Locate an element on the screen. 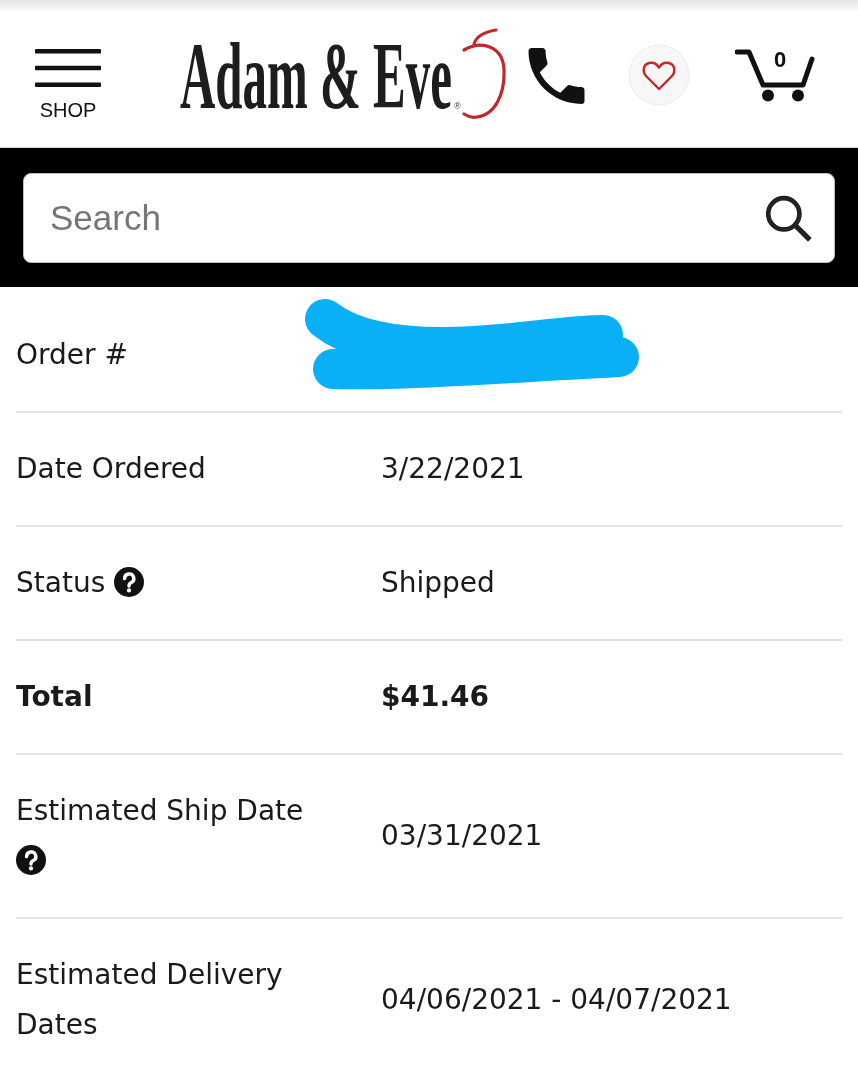 Image resolution: width=858 pixels, height=1076 pixels. logo-swoosh-icon is located at coordinates (484, 74).